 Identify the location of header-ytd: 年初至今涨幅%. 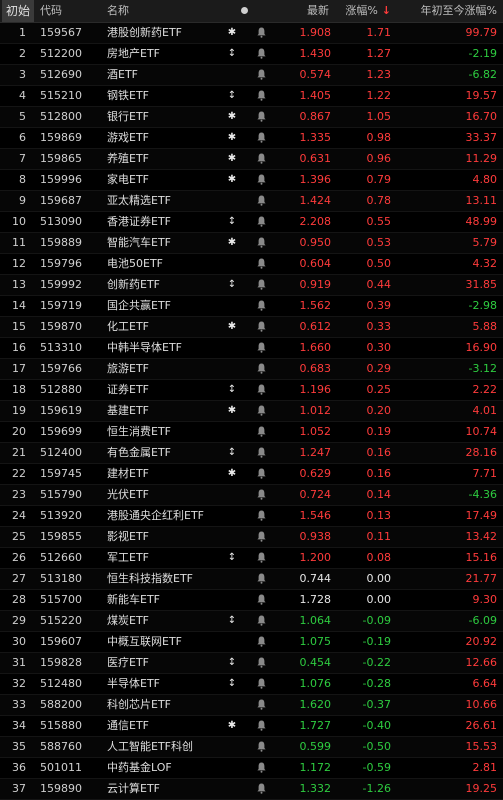
(459, 11).